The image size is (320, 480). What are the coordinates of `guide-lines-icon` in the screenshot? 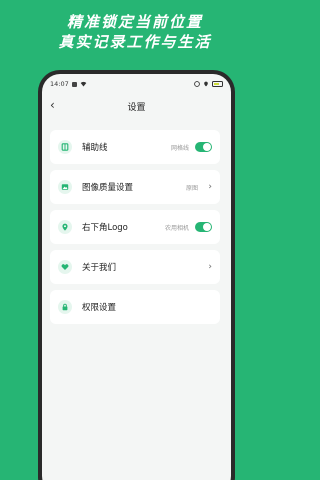 It's located at (65, 147).